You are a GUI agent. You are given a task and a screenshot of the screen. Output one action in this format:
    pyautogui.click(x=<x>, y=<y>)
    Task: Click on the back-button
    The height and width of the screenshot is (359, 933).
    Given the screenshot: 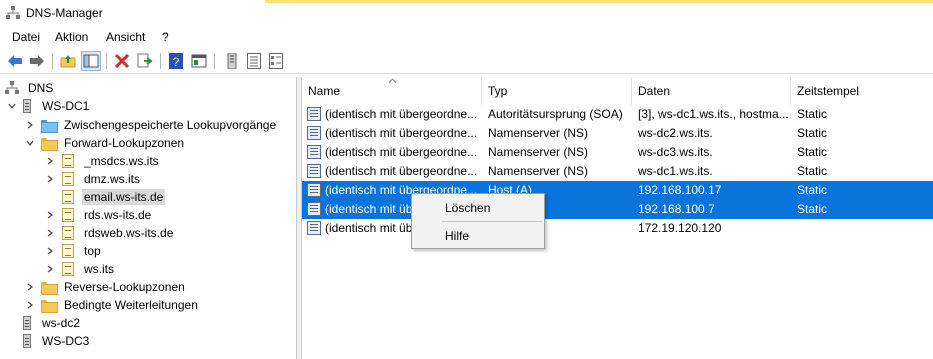 What is the action you would take?
    pyautogui.click(x=15, y=61)
    